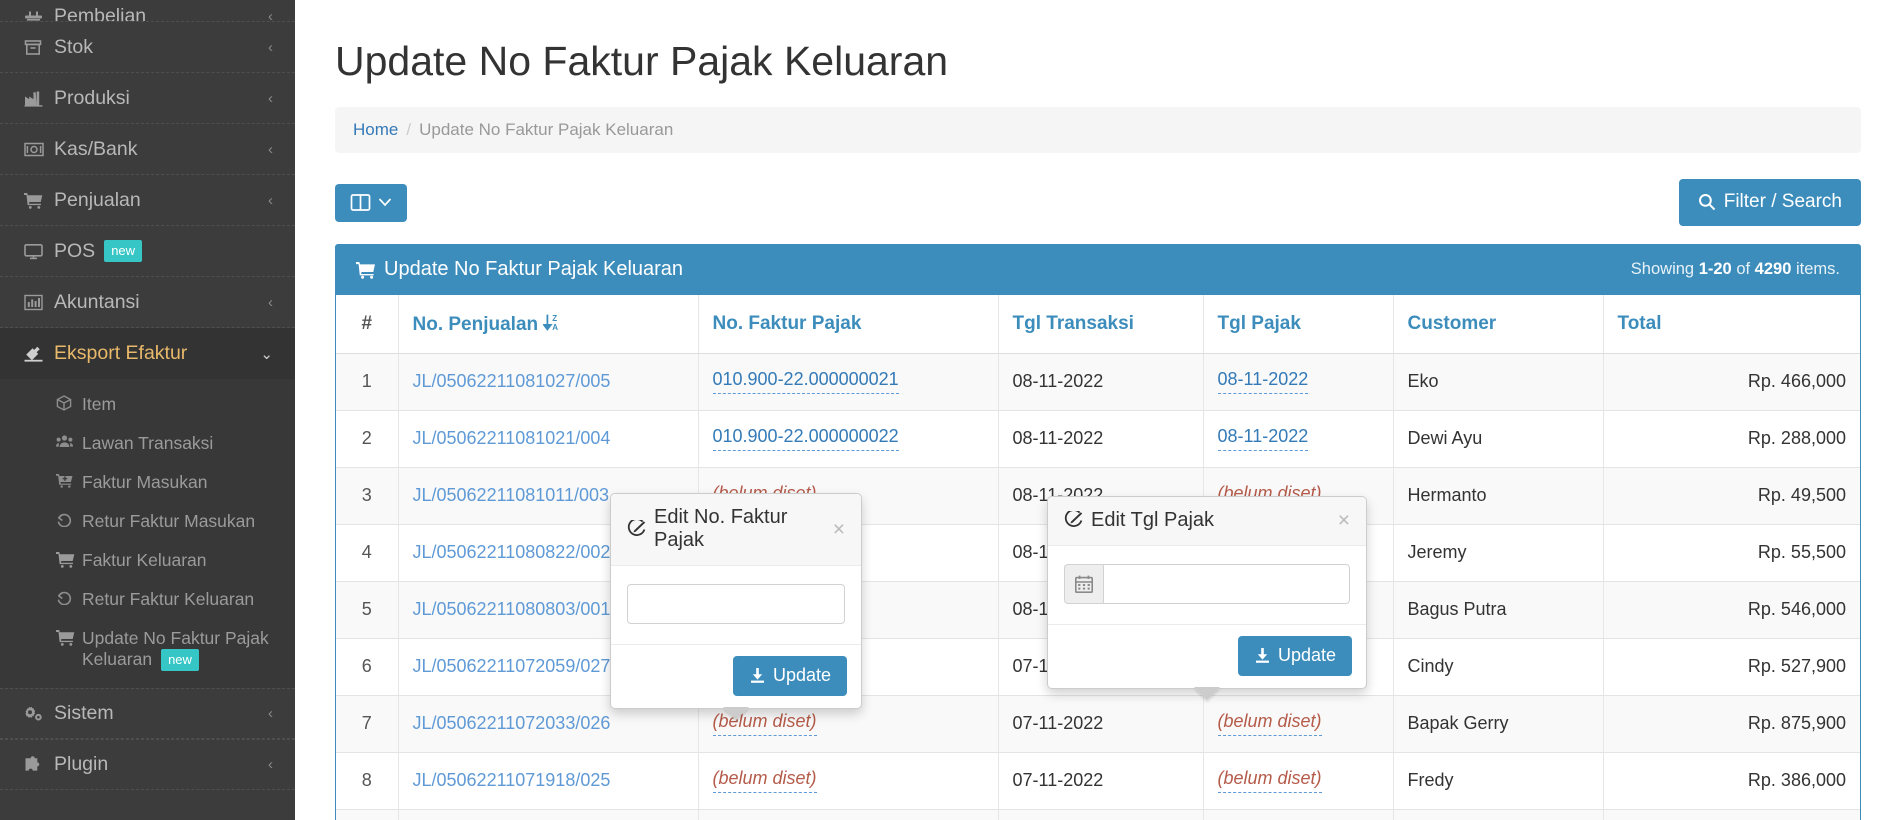 This screenshot has height=820, width=1899. What do you see at coordinates (1098, 202) in the screenshot?
I see `toolbar: Filter / Search` at bounding box center [1098, 202].